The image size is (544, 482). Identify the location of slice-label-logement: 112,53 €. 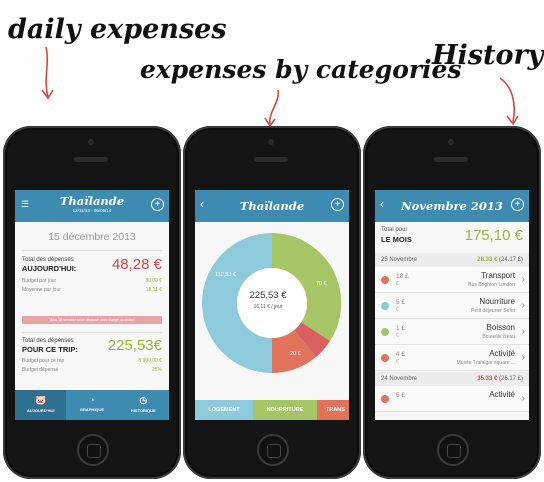
(226, 275).